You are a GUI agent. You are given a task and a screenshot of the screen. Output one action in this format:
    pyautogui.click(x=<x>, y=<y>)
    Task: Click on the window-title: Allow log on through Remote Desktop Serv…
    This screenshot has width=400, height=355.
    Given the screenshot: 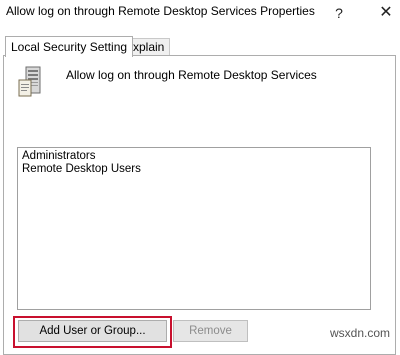 What is the action you would take?
    pyautogui.click(x=160, y=11)
    